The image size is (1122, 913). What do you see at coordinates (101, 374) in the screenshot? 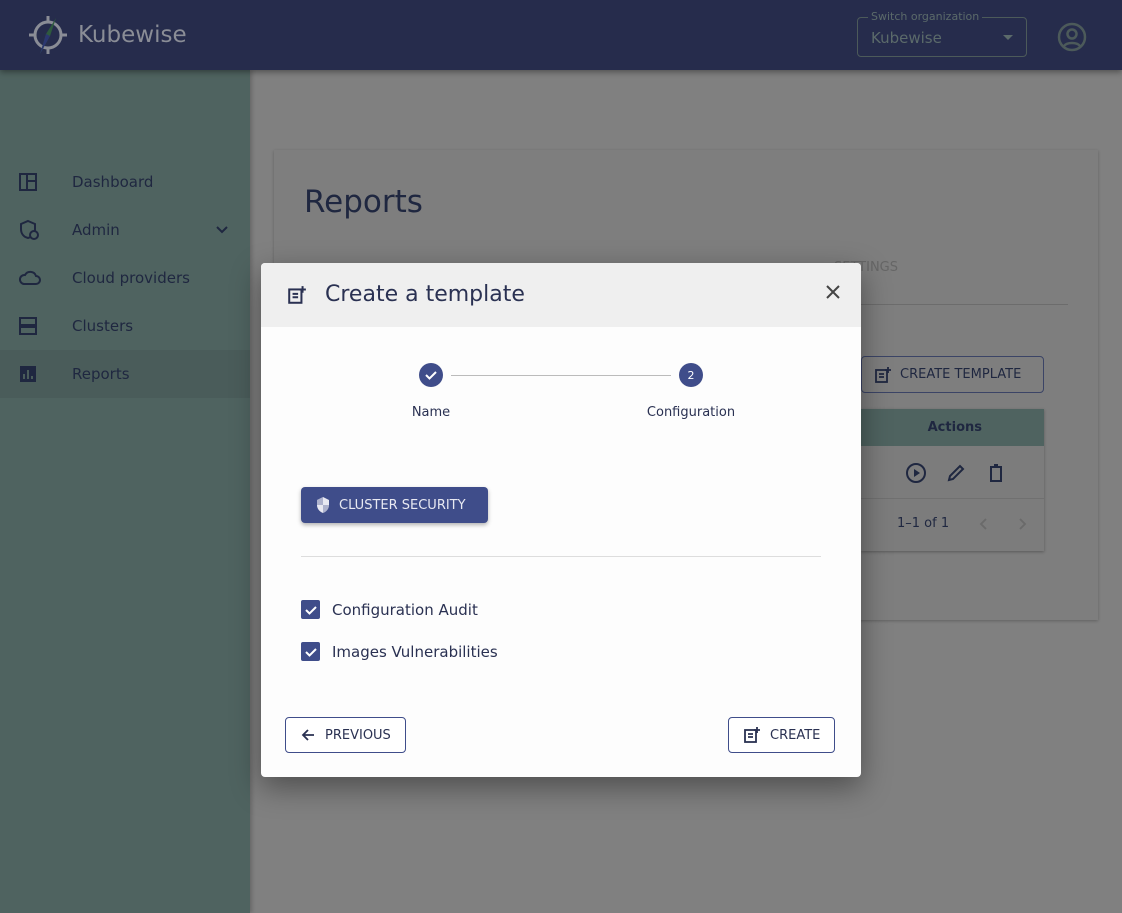
I see `sidebar-item-label: Reports` at bounding box center [101, 374].